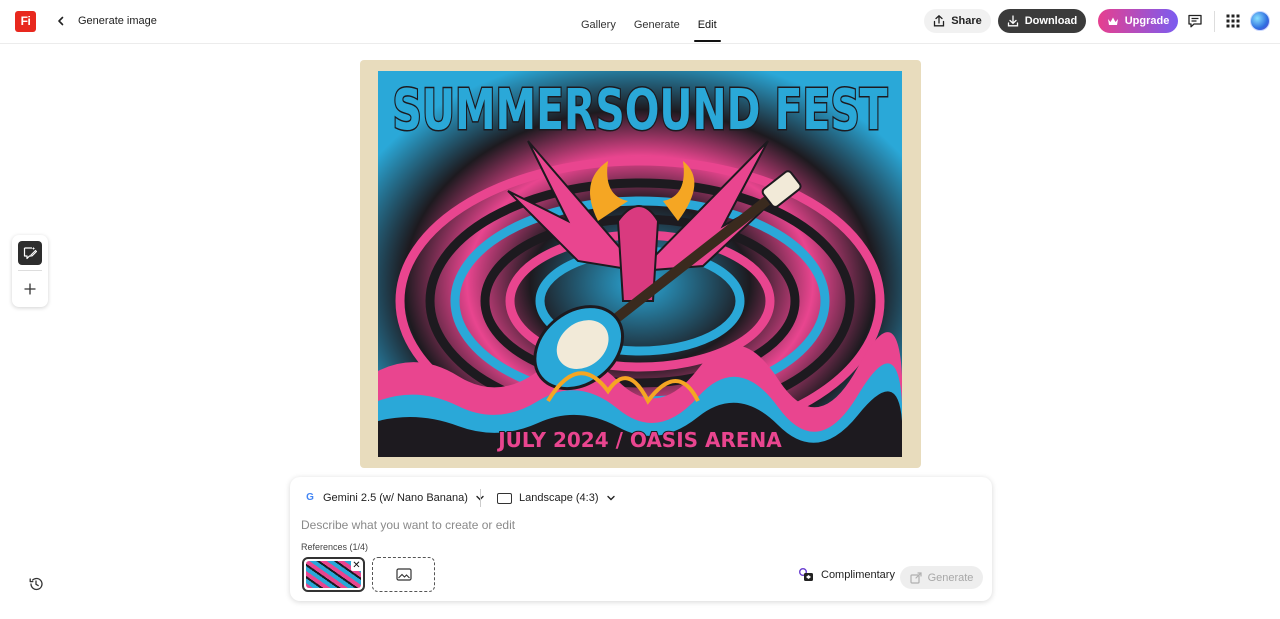 Image resolution: width=1280 pixels, height=619 pixels. Describe the element at coordinates (641, 525) in the screenshot. I see `prompt-input` at that location.